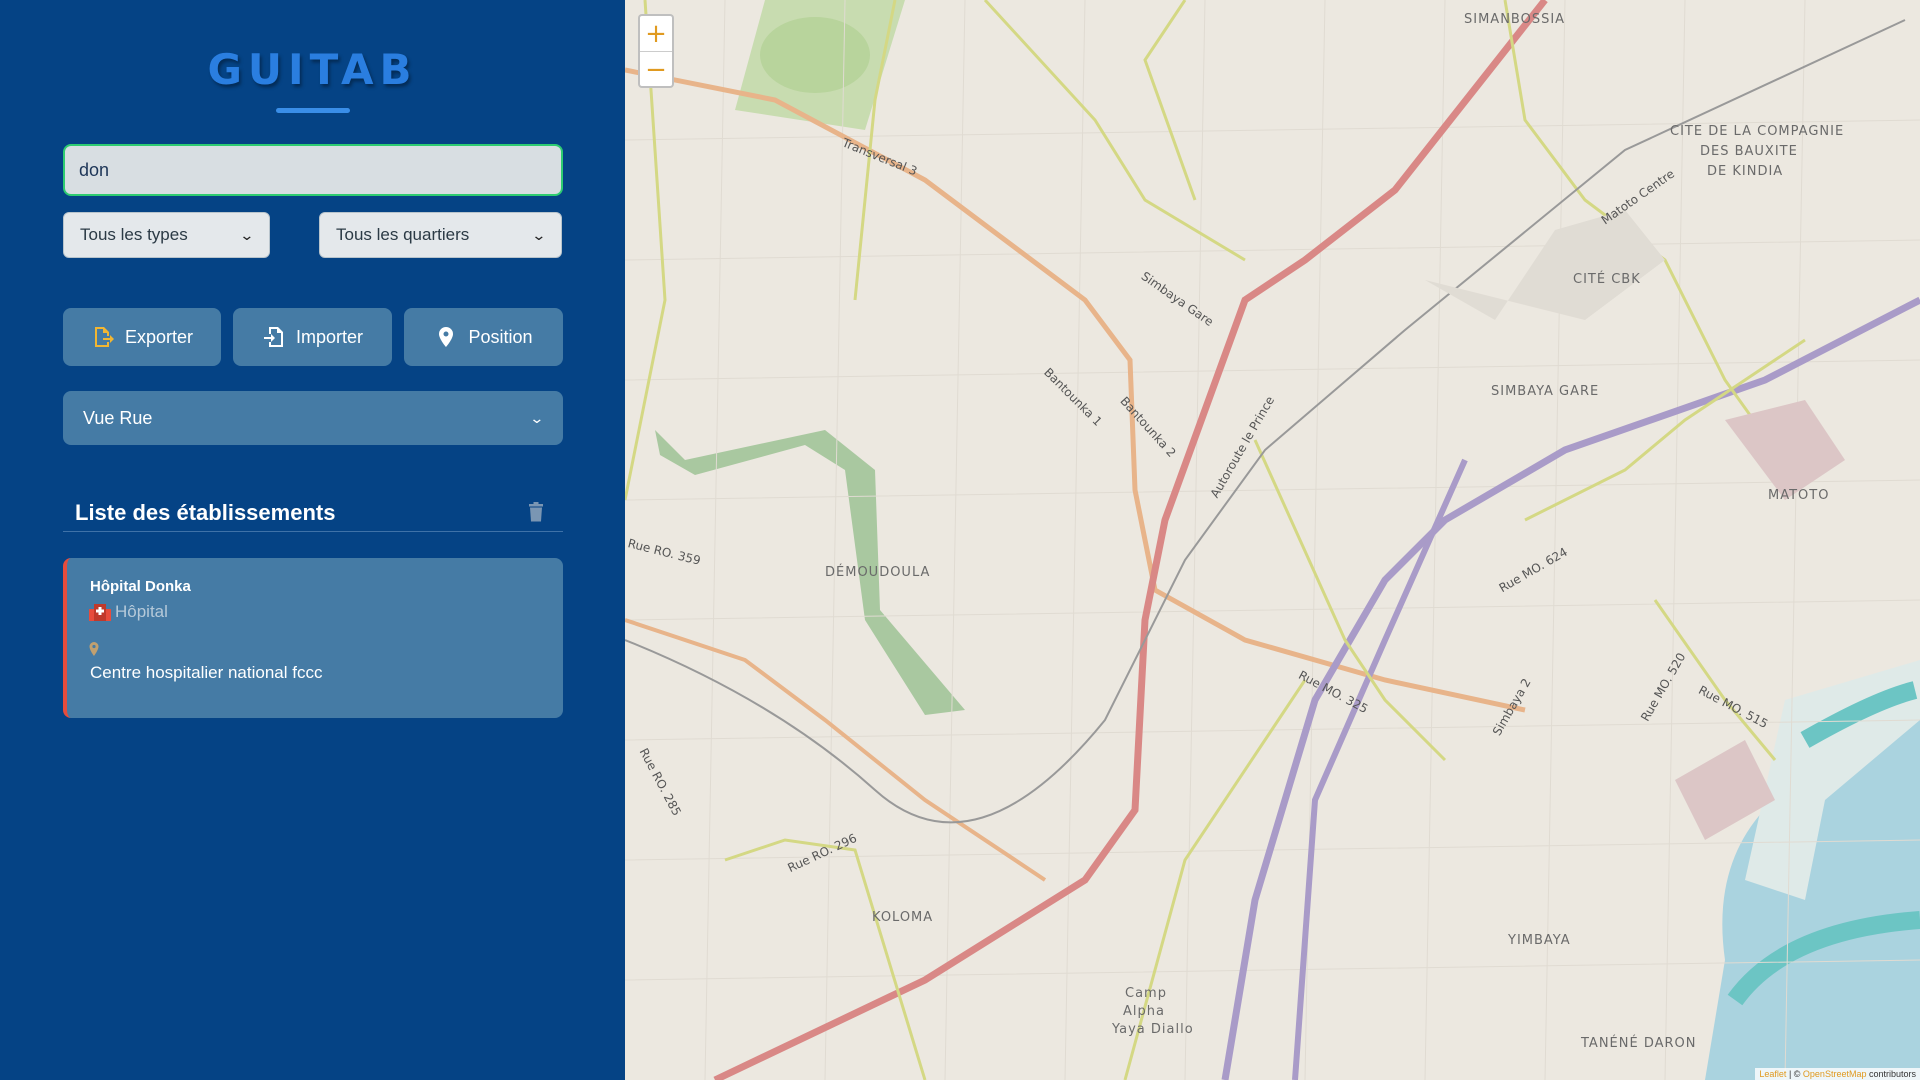 This screenshot has height=1080, width=1920. Describe the element at coordinates (1749, 151) in the screenshot. I see `place-label: DES BAUXITE` at that location.